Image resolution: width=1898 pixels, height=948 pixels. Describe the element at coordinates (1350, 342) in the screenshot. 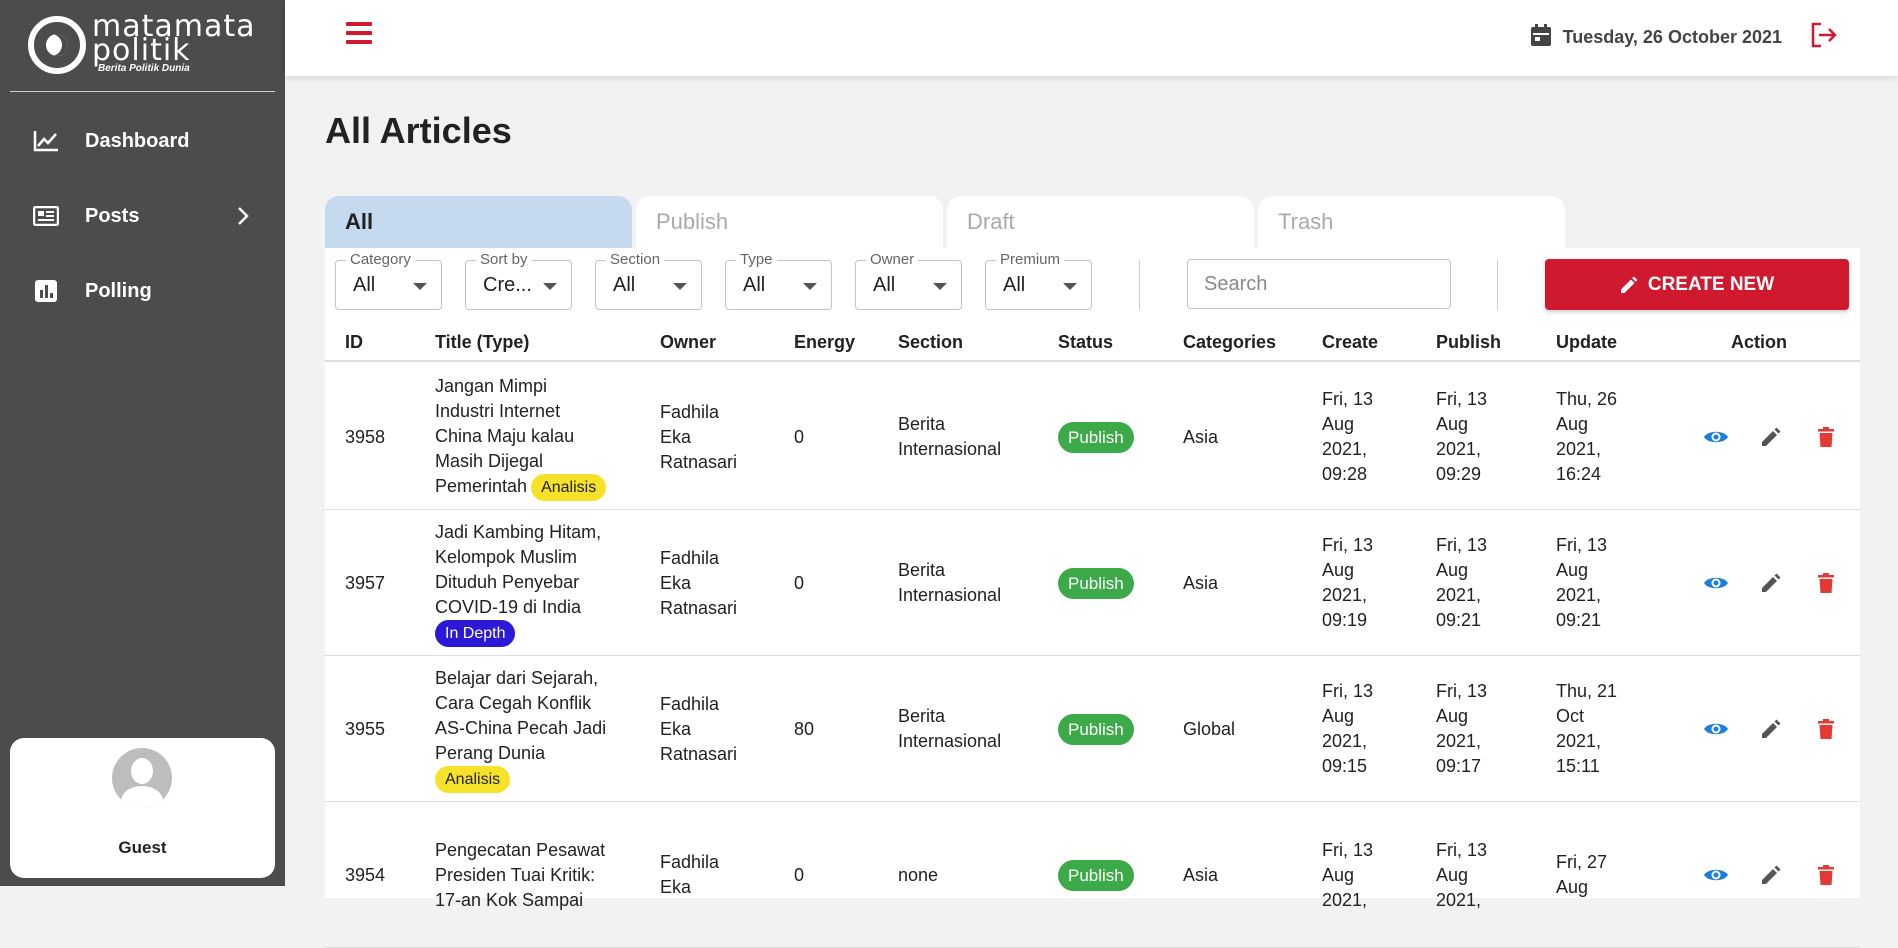

I see `column-header-create: Create` at that location.